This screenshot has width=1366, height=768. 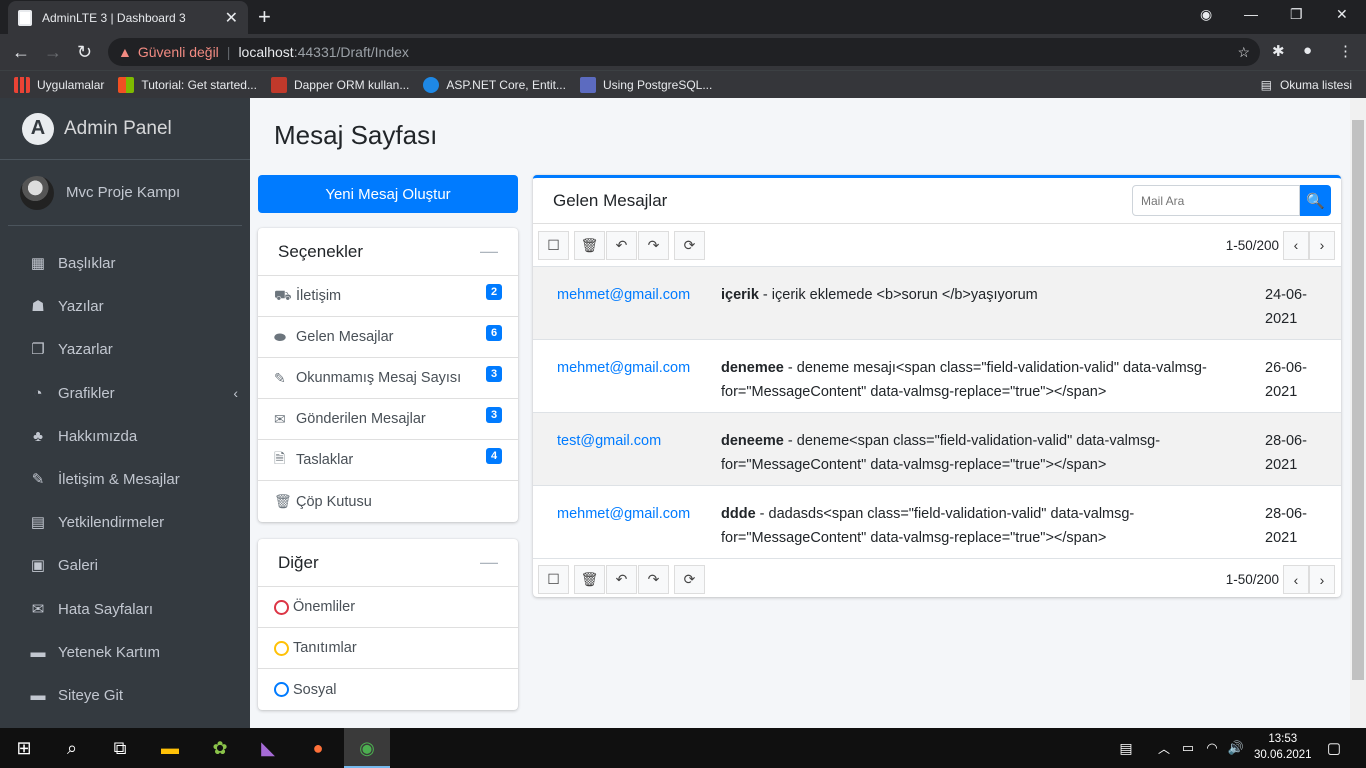 What do you see at coordinates (388, 689) in the screenshot?
I see `label-sosyal: Sosyal` at bounding box center [388, 689].